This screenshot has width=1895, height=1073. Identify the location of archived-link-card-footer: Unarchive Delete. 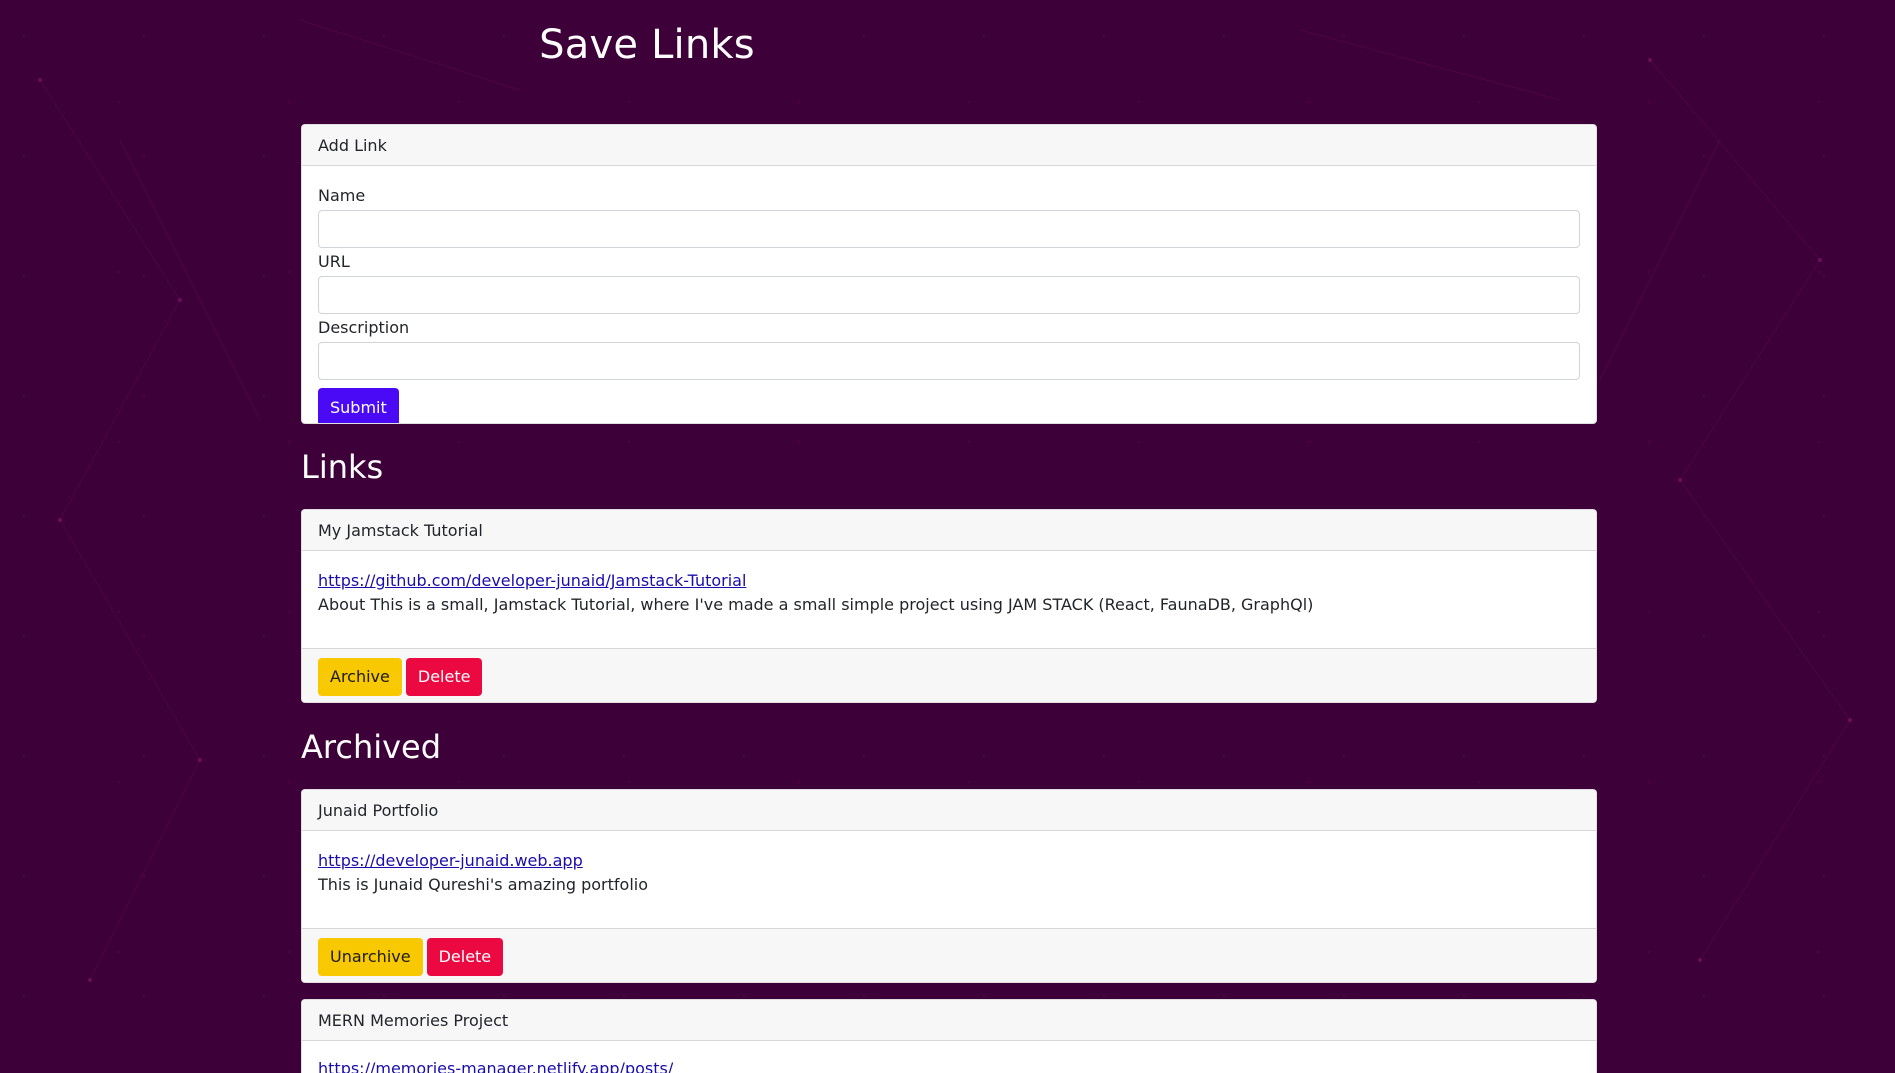
(949, 955).